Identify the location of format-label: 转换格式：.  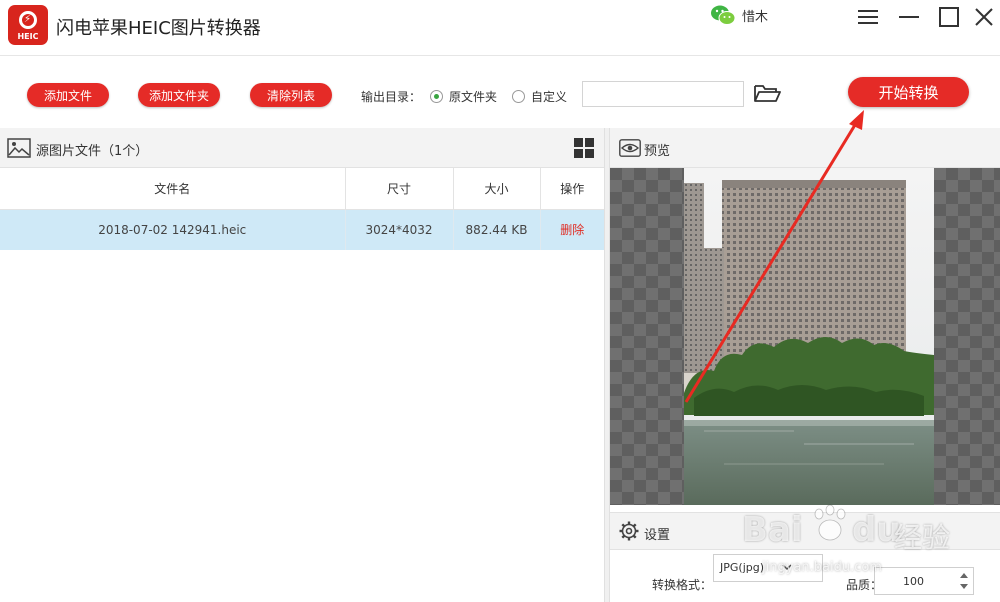
(682, 585).